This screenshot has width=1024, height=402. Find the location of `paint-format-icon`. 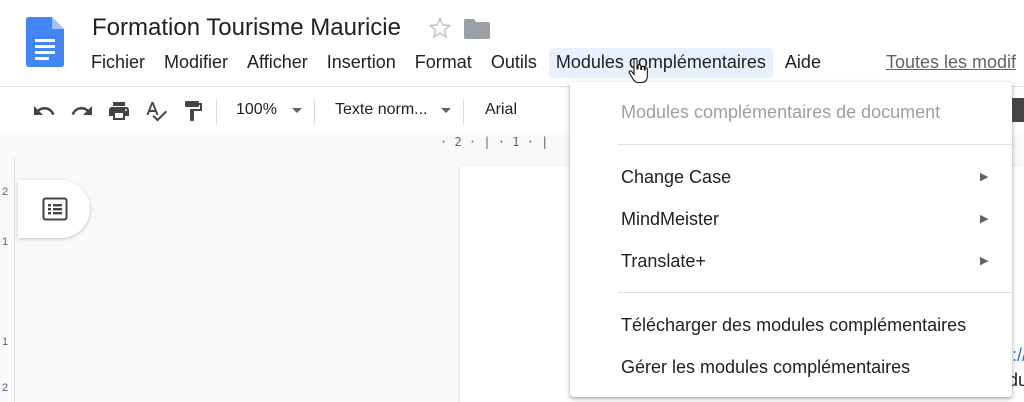

paint-format-icon is located at coordinates (193, 111).